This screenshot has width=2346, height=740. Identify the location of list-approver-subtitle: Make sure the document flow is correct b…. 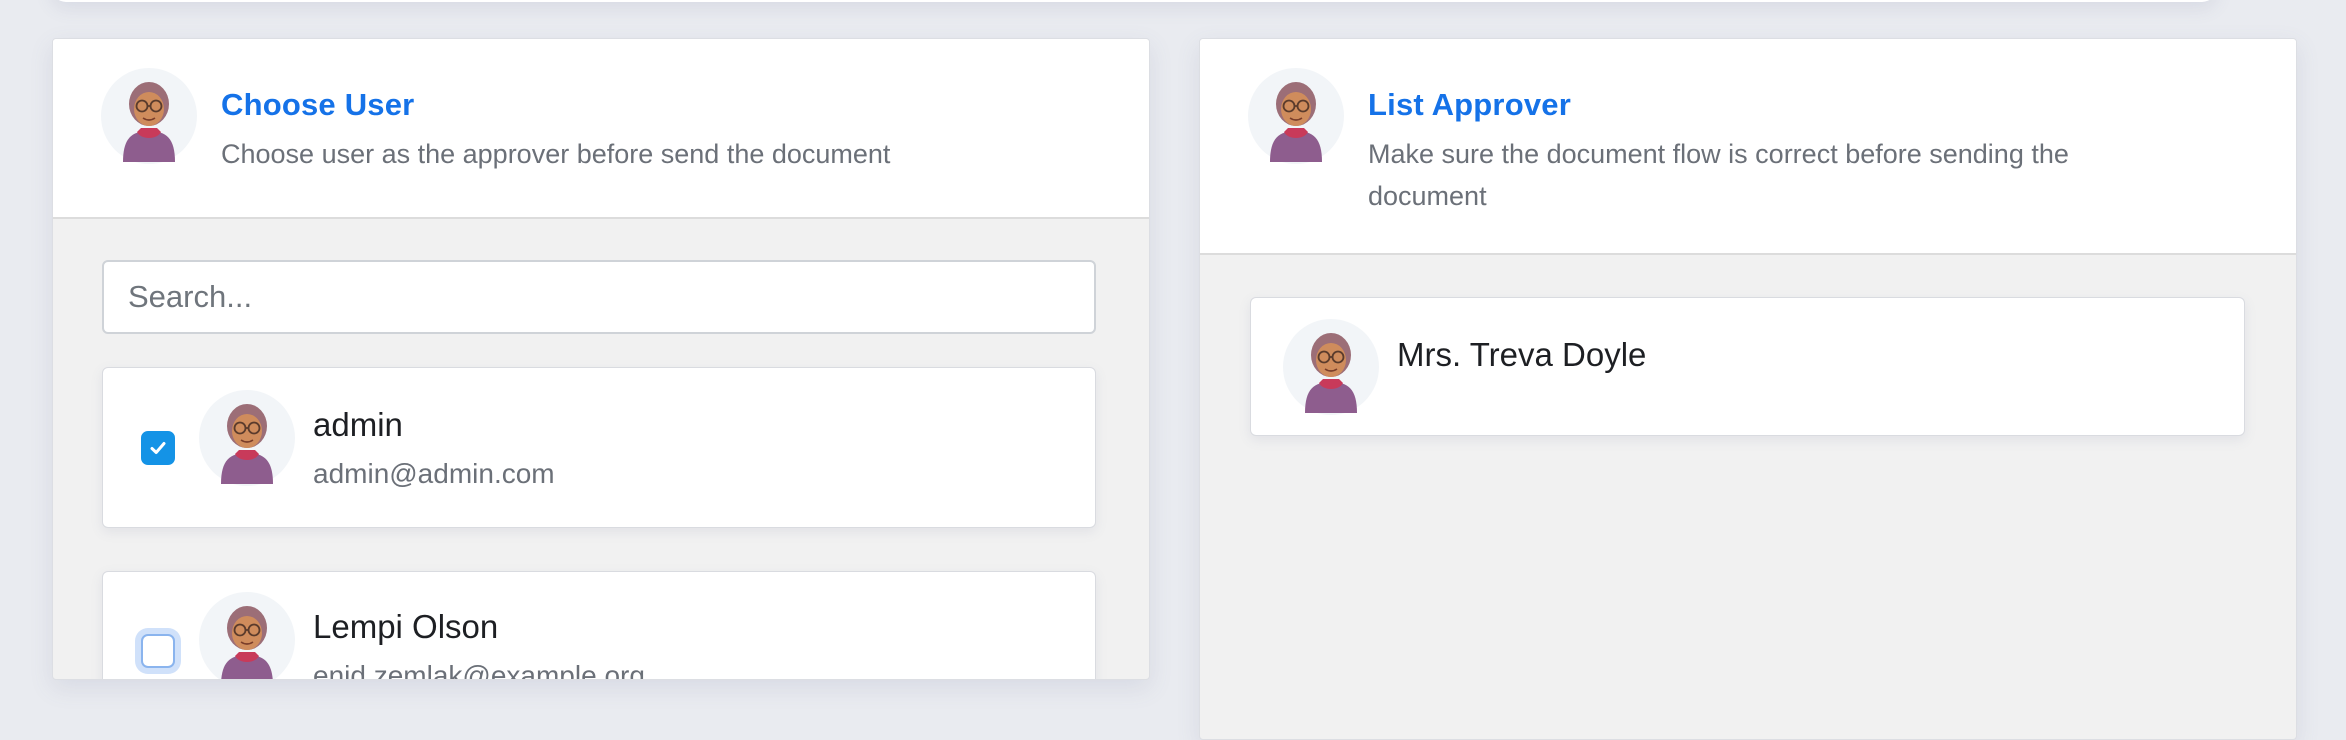
(1718, 175).